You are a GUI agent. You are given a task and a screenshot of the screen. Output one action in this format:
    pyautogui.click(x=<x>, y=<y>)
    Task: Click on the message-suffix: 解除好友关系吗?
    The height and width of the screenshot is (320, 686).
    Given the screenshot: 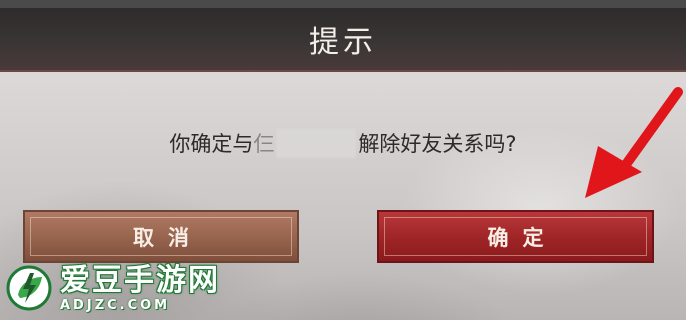 What is the action you would take?
    pyautogui.click(x=437, y=144)
    